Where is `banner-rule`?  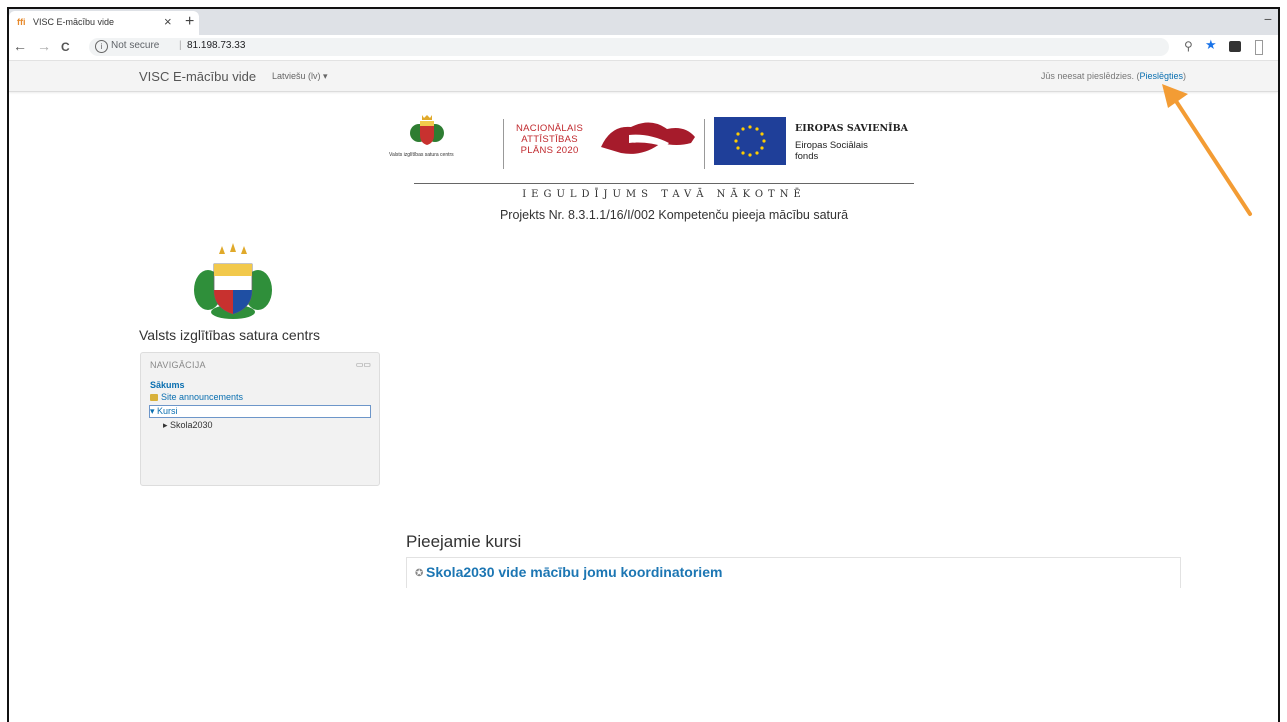 banner-rule is located at coordinates (664, 183).